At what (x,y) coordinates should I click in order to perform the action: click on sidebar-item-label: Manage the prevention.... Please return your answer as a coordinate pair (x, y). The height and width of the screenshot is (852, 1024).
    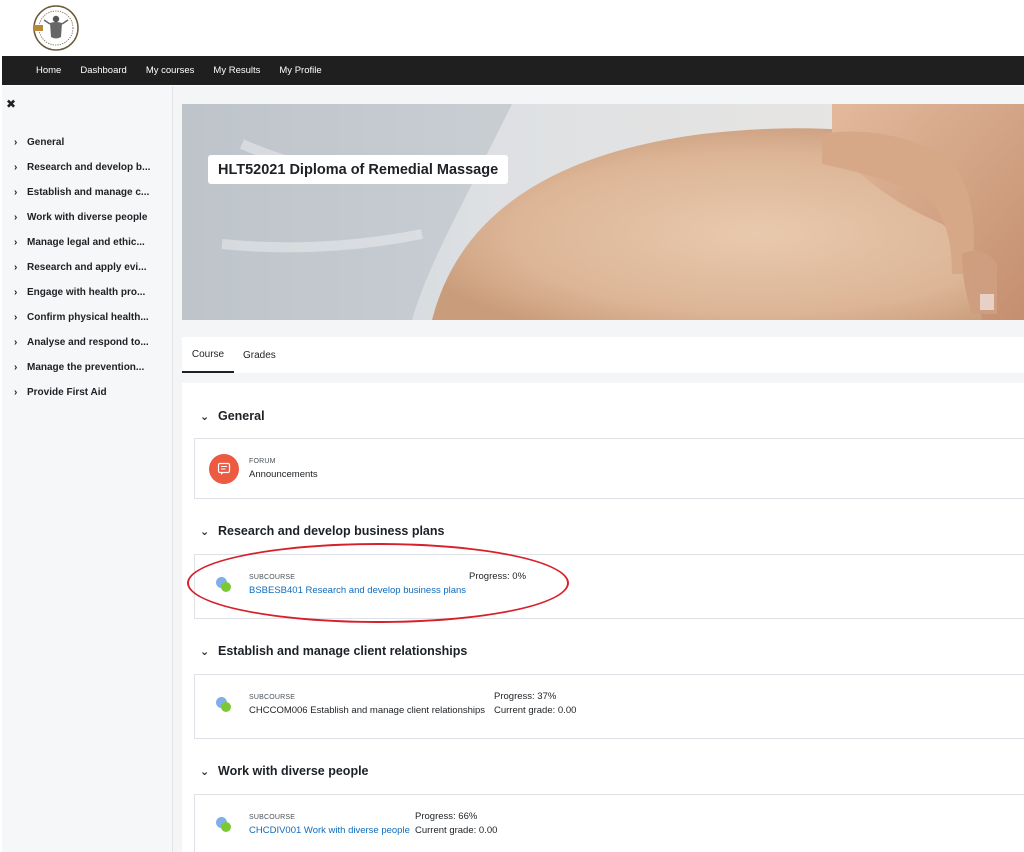
    Looking at the image, I should click on (86, 367).